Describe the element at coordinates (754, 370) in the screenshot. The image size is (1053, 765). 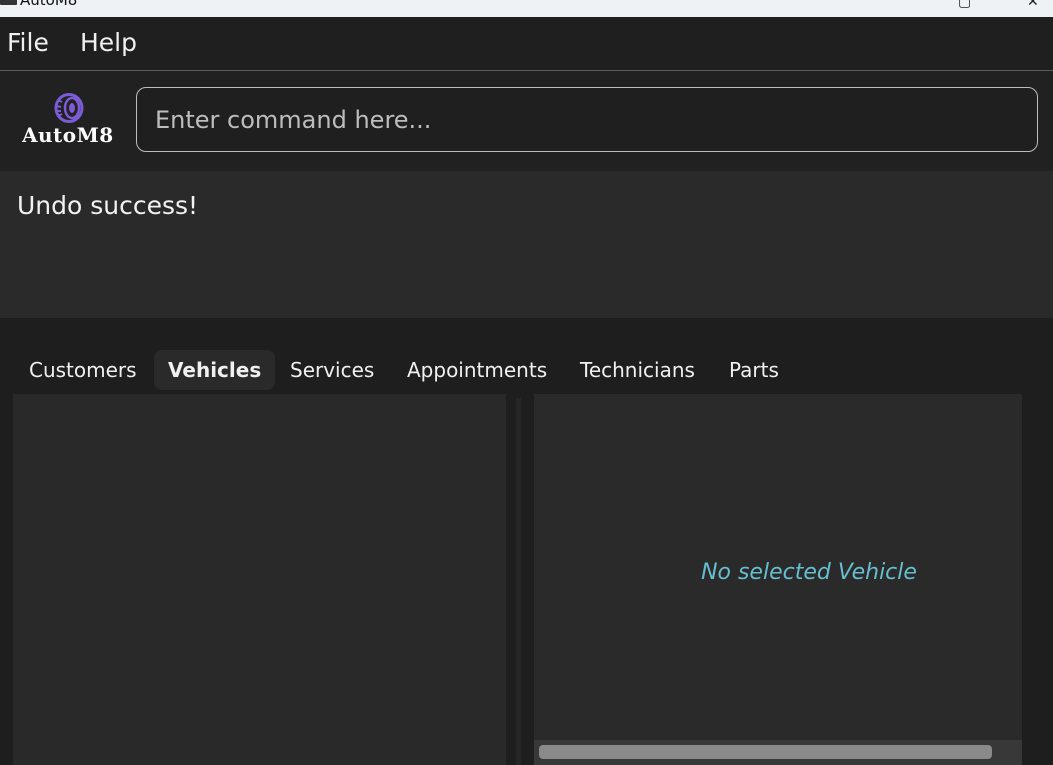
I see `tab-parts: Parts` at that location.